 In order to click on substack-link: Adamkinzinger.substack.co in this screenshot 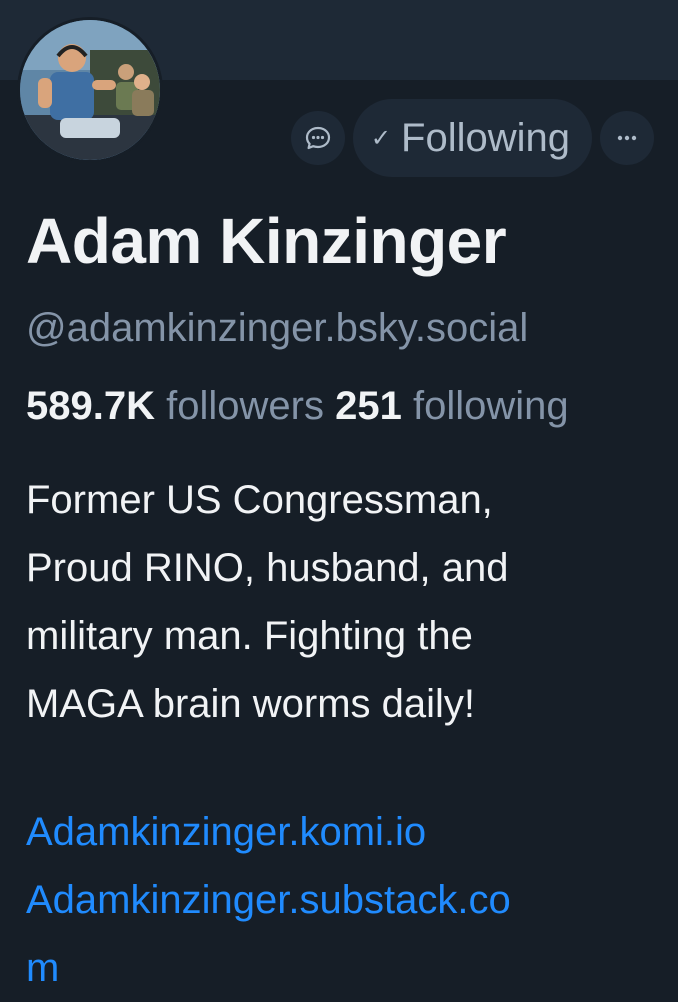, I will do `click(346, 900)`.